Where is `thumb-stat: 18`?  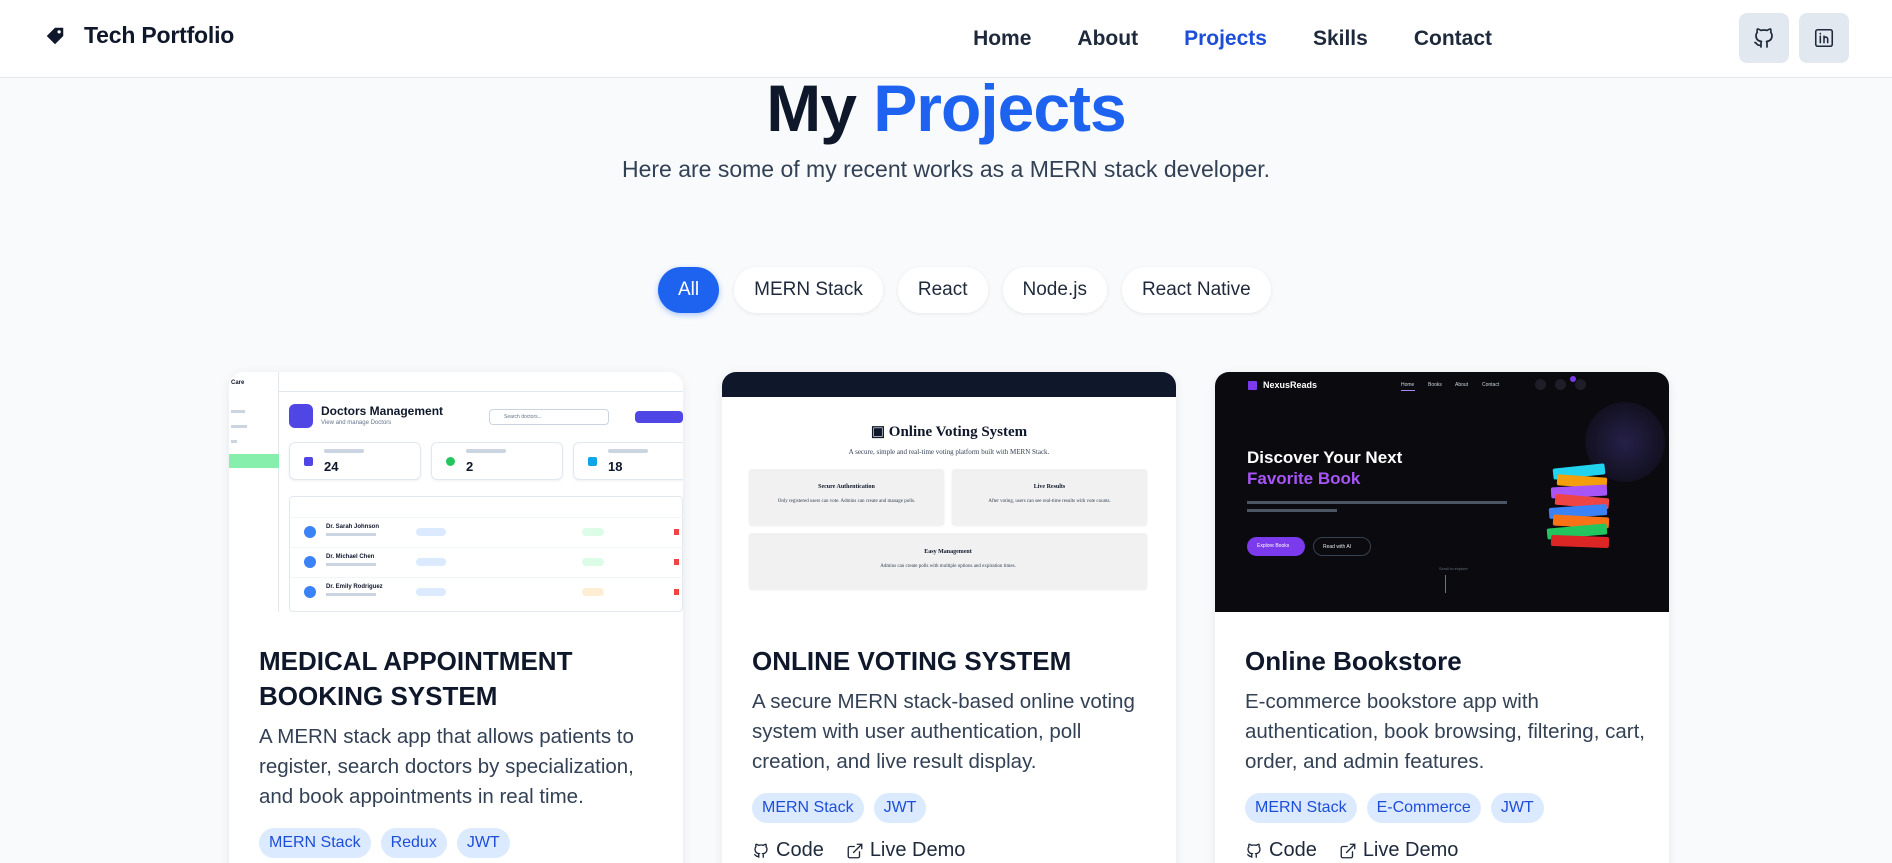
thumb-stat: 18 is located at coordinates (628, 461).